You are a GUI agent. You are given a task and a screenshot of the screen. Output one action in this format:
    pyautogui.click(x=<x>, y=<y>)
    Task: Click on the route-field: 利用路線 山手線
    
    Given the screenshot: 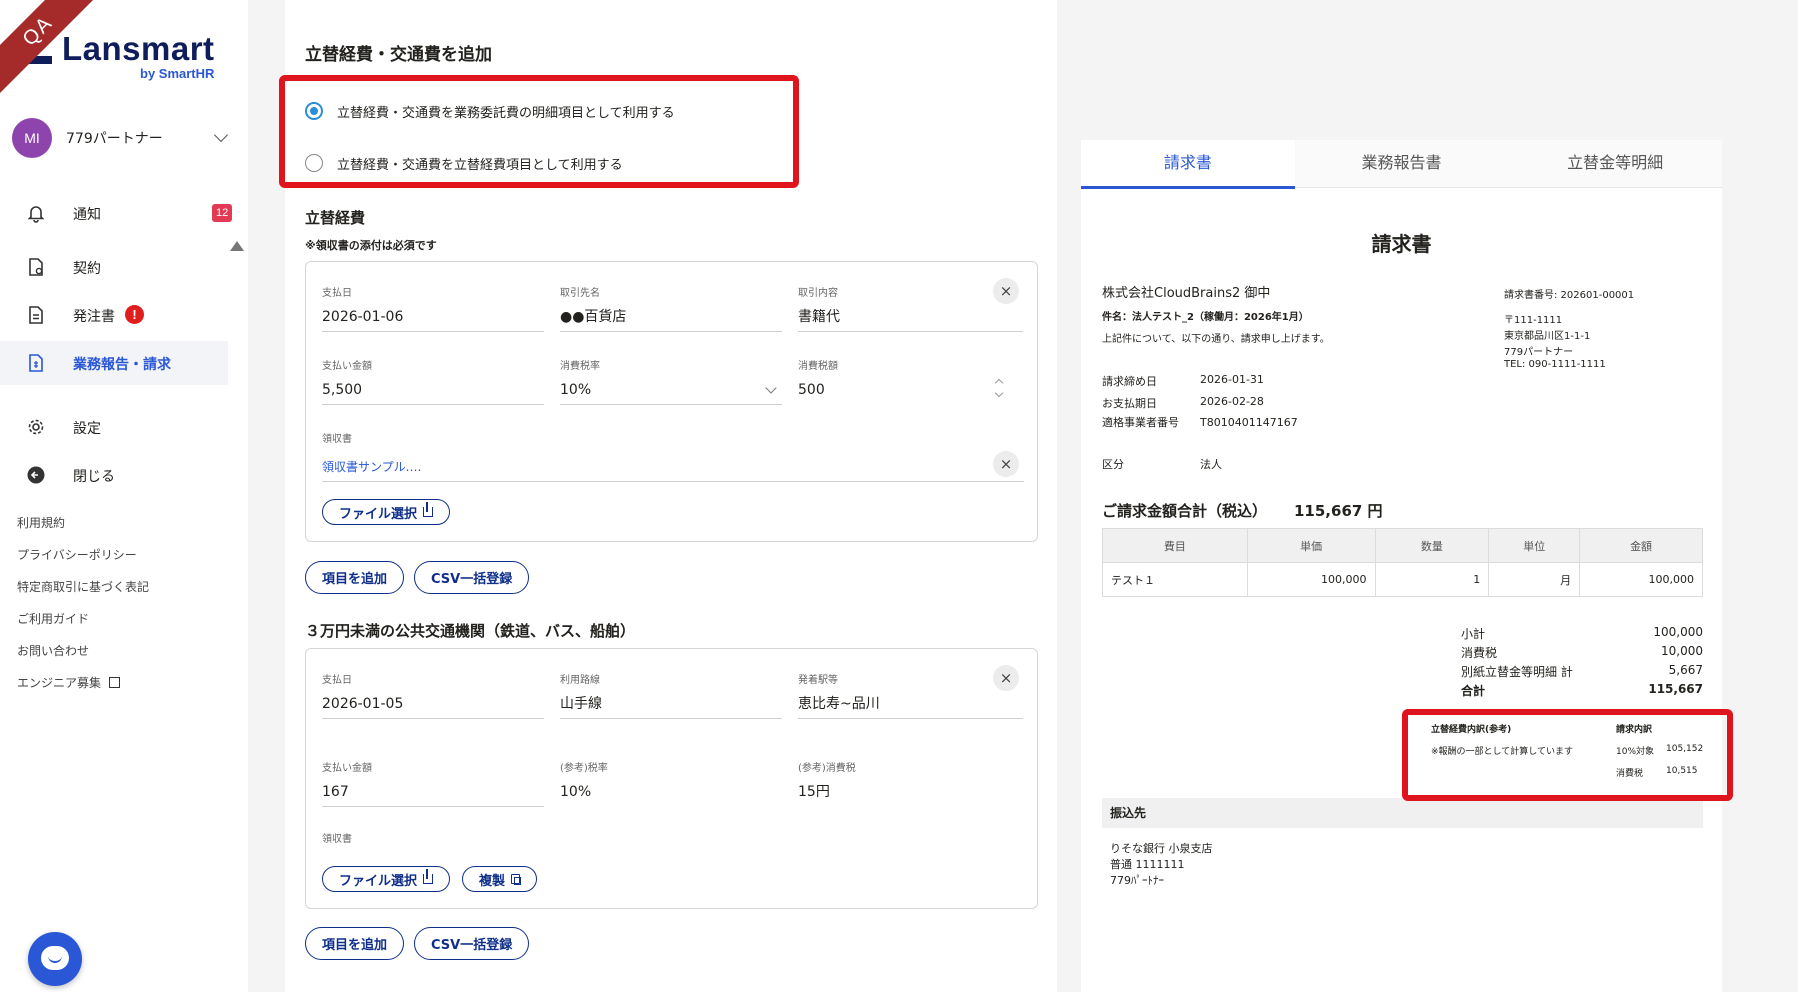 What is the action you would take?
    pyautogui.click(x=671, y=695)
    